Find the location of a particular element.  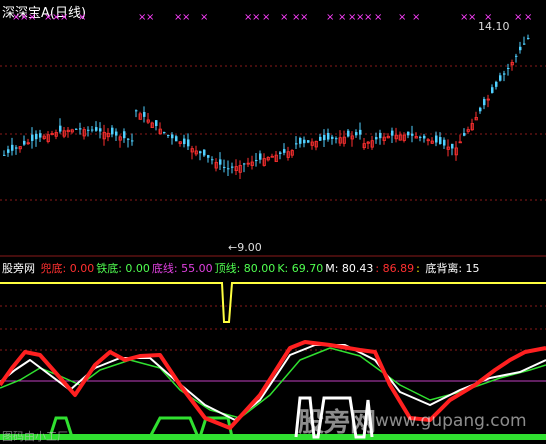

indicator-item-4: K: 69.70 is located at coordinates (300, 268).